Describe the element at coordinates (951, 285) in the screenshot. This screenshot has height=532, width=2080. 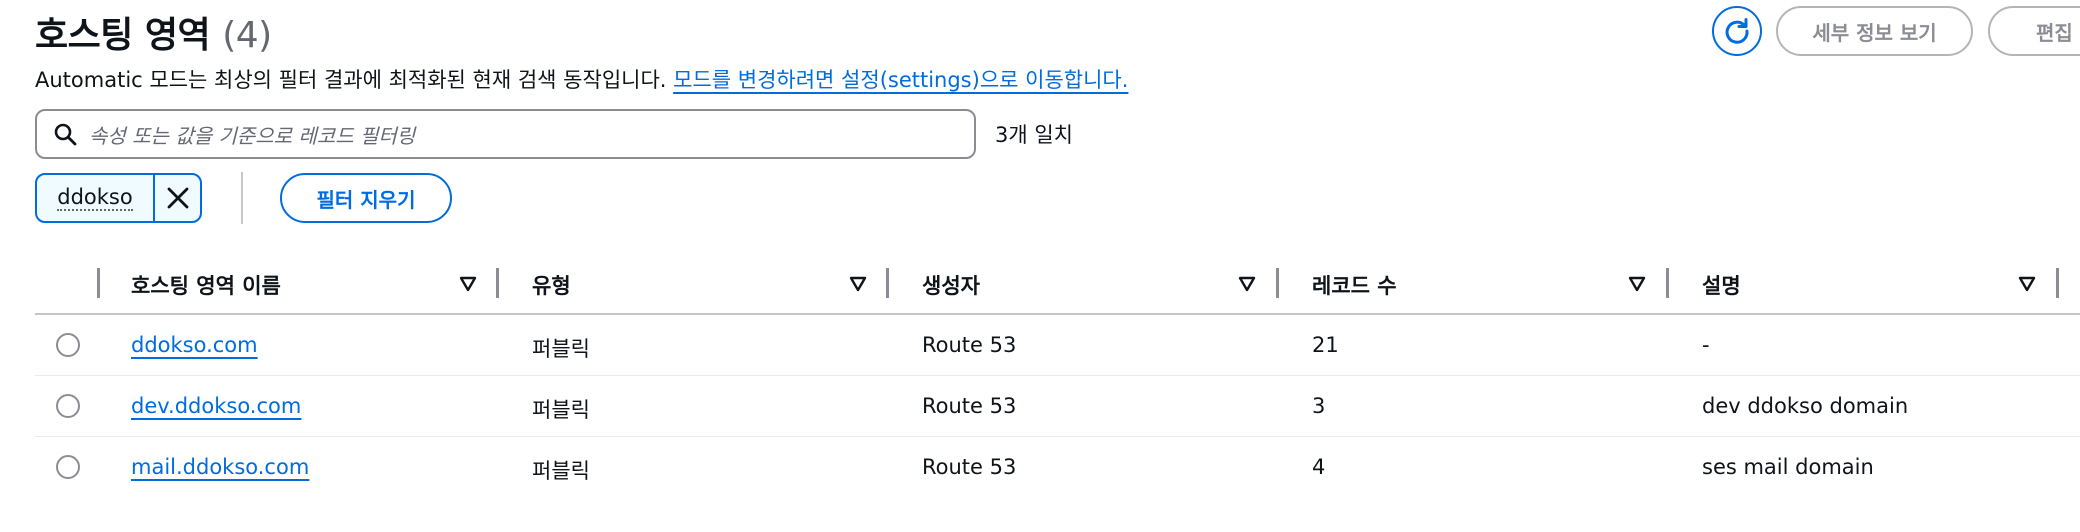
I see `column-header-creator: 생성자` at that location.